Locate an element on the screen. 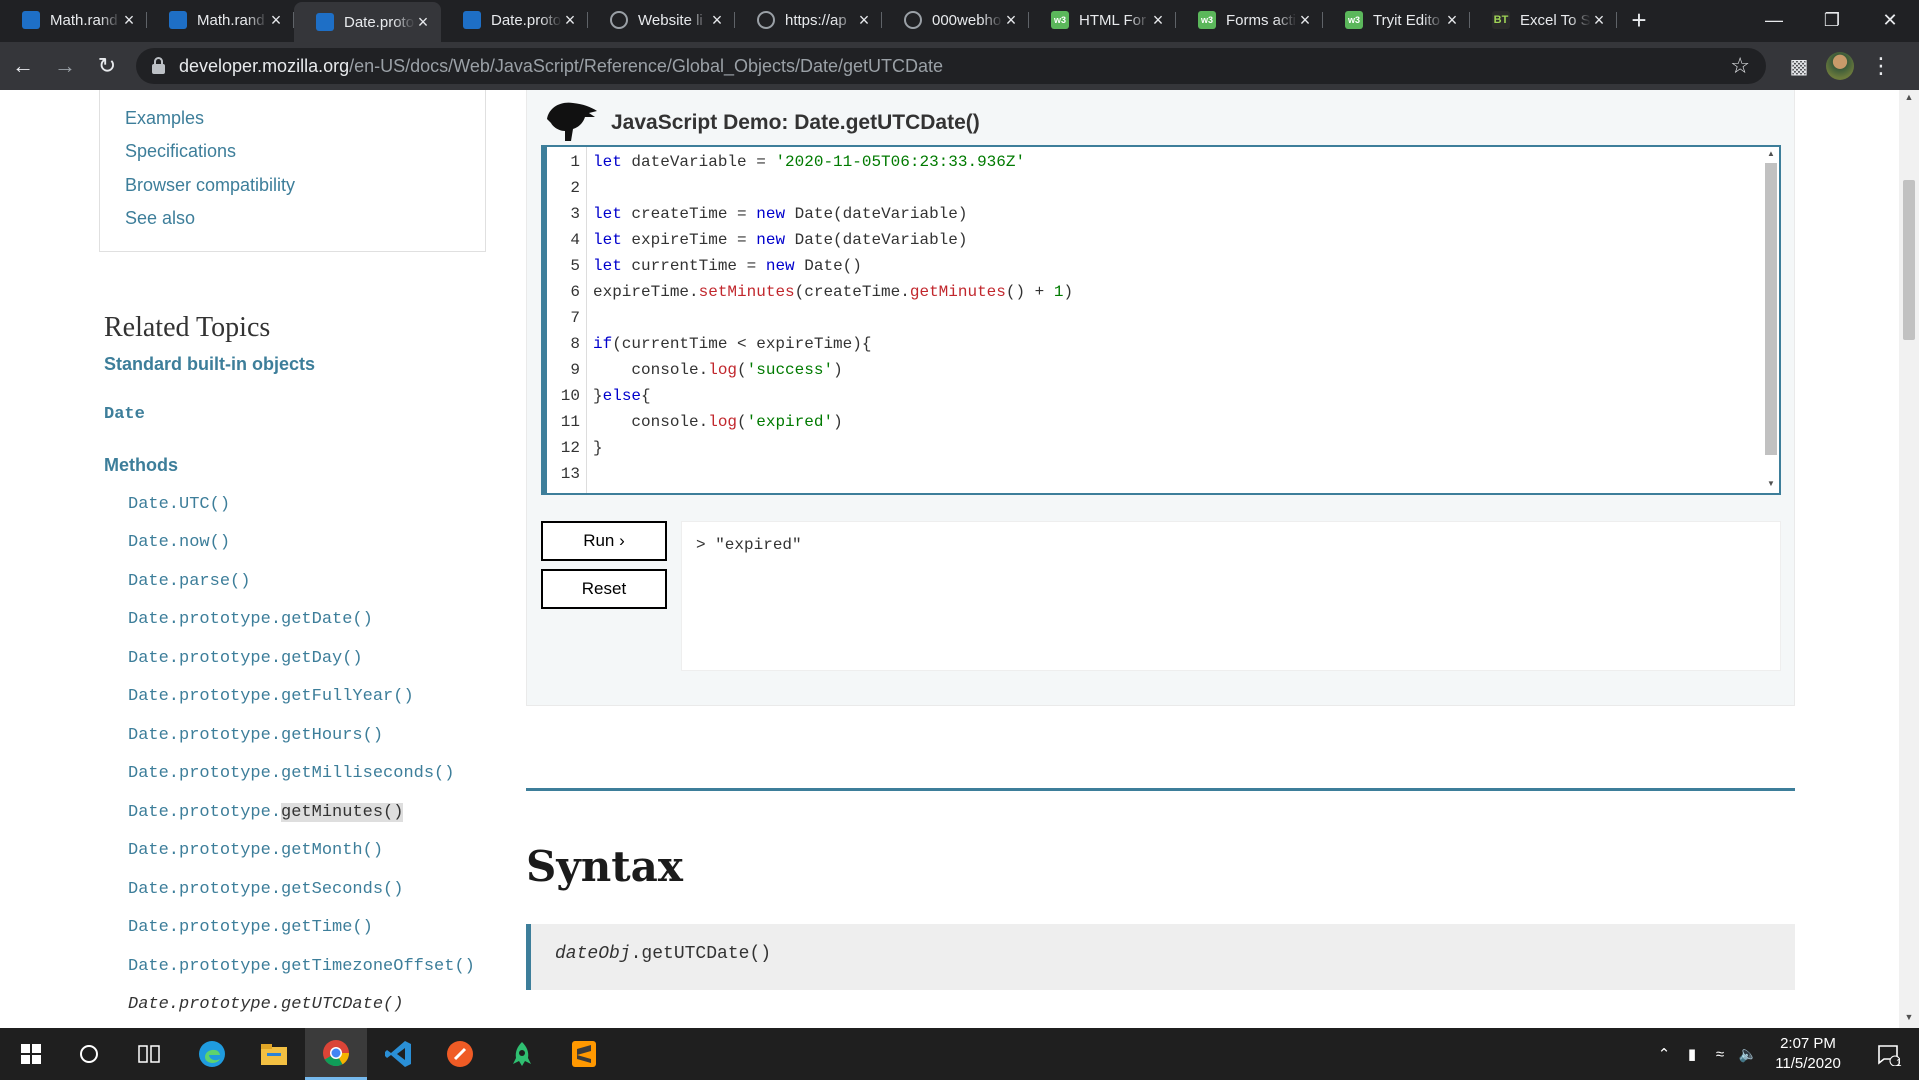  back-button: ← is located at coordinates (23, 66).